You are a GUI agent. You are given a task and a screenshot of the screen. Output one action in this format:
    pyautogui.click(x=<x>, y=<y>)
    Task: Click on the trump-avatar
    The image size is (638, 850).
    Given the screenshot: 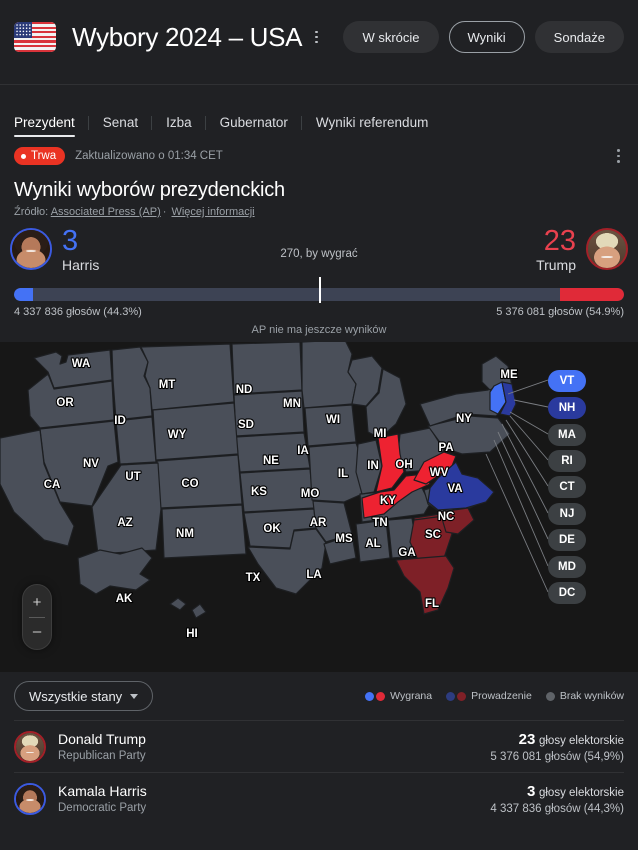 What is the action you would take?
    pyautogui.click(x=30, y=746)
    